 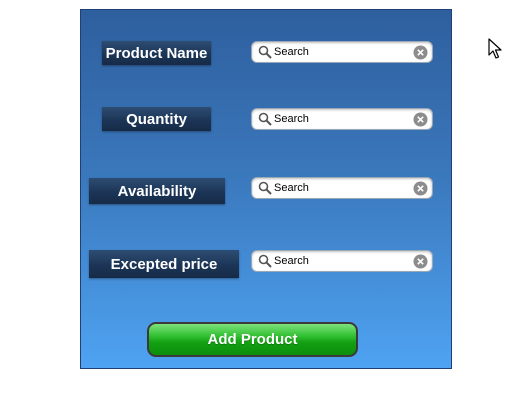 I want to click on add-product-button-label: Add Product, so click(x=252, y=339).